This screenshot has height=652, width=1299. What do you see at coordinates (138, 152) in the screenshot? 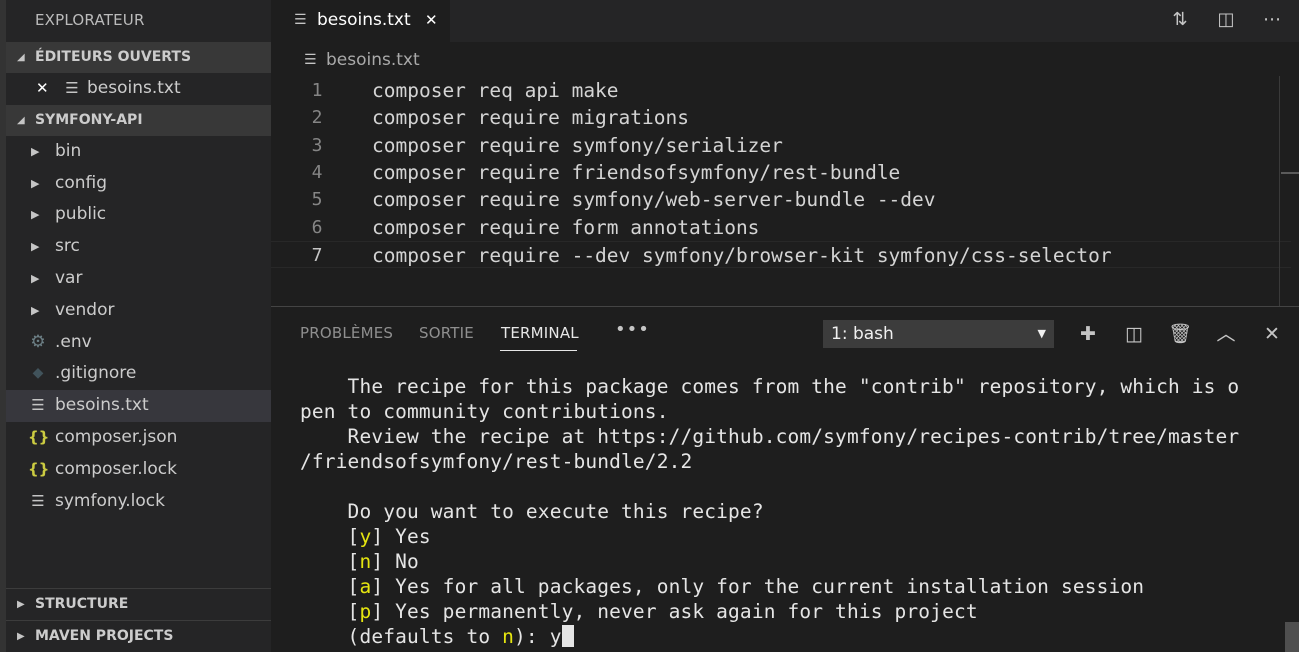
I see `folder-item-bin: ▶ bin` at bounding box center [138, 152].